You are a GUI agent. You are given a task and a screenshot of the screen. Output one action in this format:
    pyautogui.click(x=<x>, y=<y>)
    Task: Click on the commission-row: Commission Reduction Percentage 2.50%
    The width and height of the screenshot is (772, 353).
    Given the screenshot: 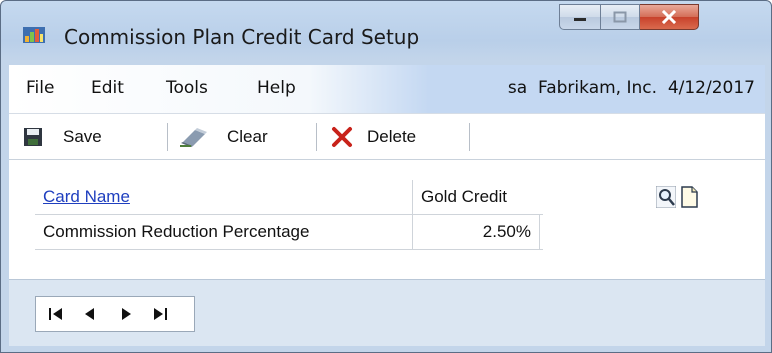 What is the action you would take?
    pyautogui.click(x=289, y=232)
    